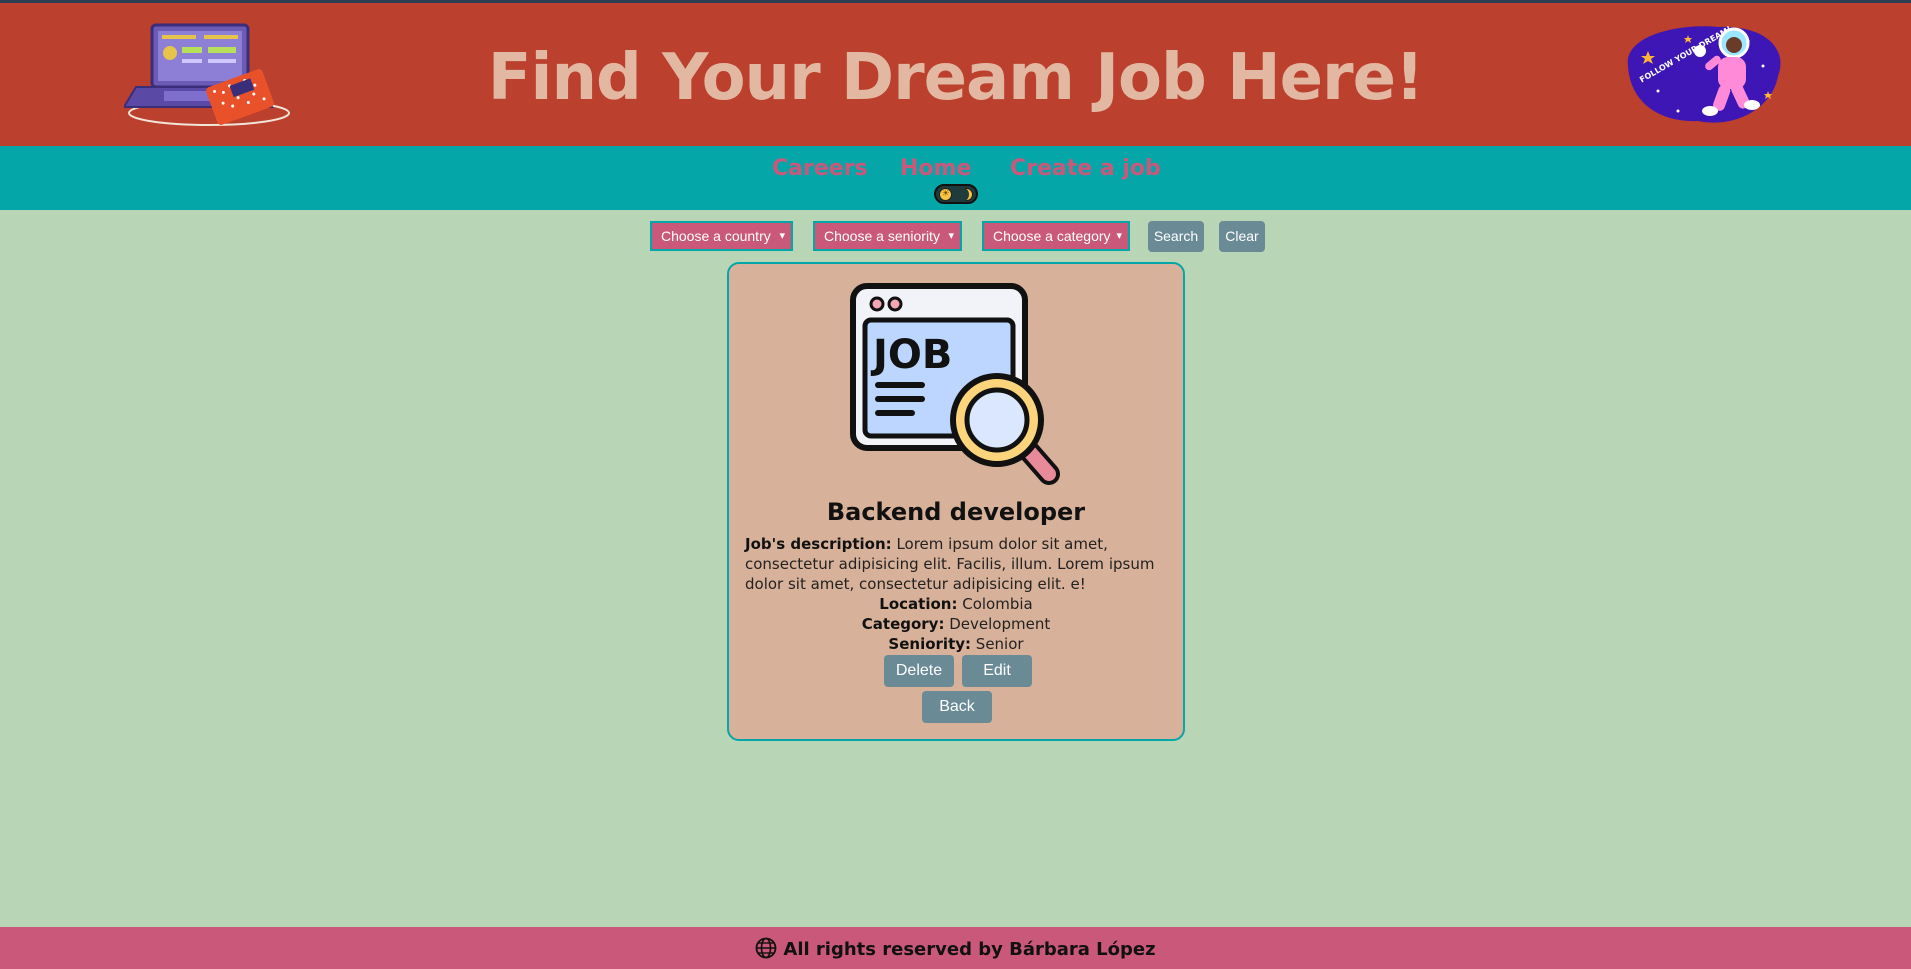 This screenshot has height=969, width=1911. I want to click on location-value: Colombia, so click(997, 604).